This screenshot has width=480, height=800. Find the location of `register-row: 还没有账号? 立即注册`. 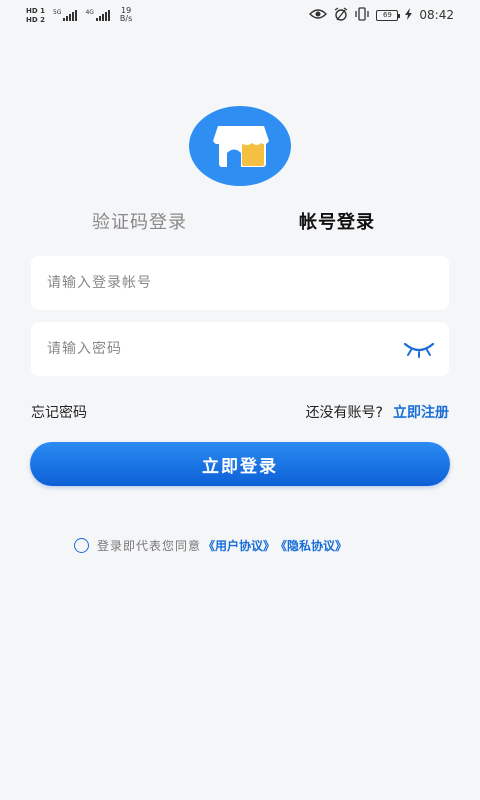

register-row: 还没有账号? 立即注册 is located at coordinates (377, 412).